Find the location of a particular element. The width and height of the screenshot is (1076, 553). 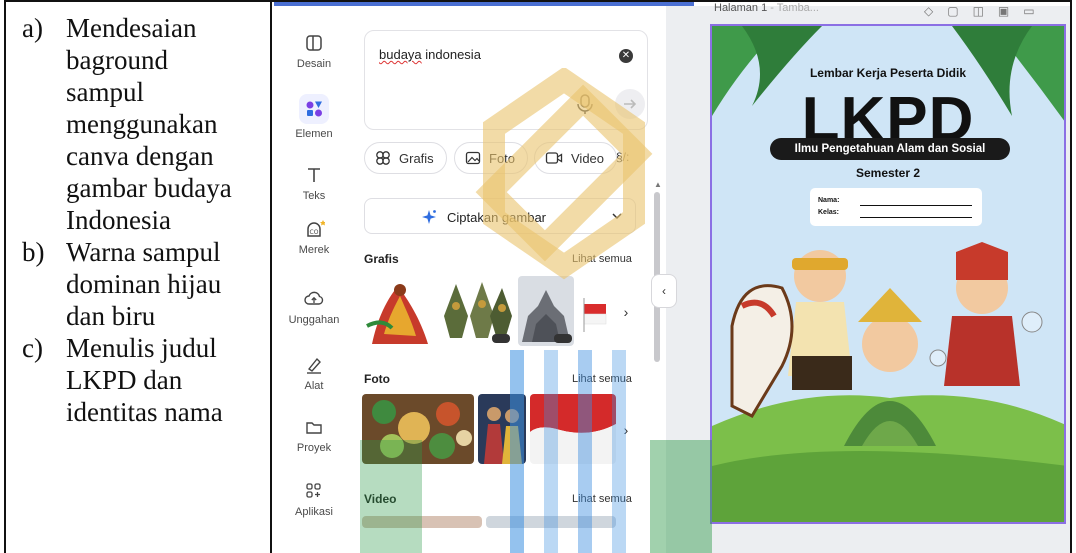

scroll-up-icon: ▲ is located at coordinates (658, 184).